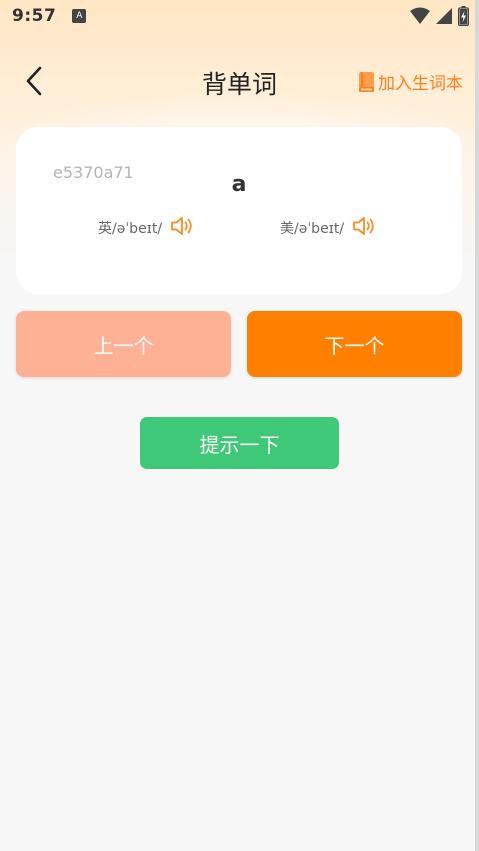 Image resolution: width=479 pixels, height=851 pixels. I want to click on app-notification-icon: A, so click(79, 16).